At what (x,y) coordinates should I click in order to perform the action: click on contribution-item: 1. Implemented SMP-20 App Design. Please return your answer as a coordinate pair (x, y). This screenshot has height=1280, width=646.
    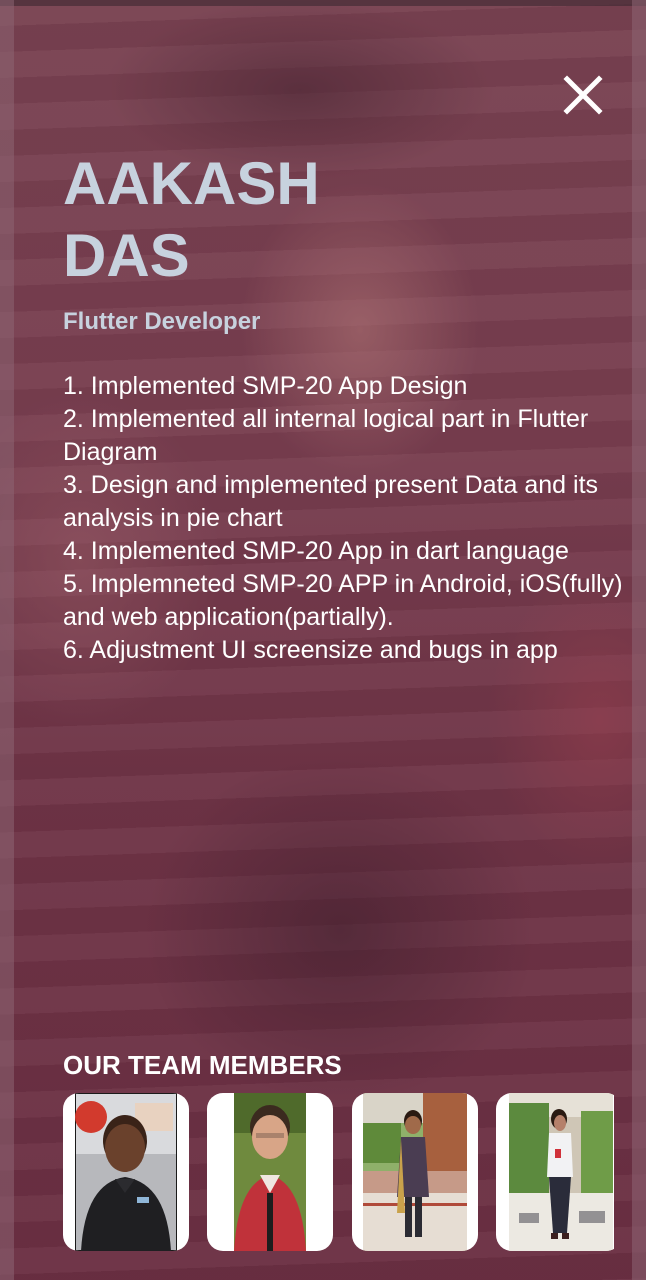
    Looking at the image, I should click on (265, 386).